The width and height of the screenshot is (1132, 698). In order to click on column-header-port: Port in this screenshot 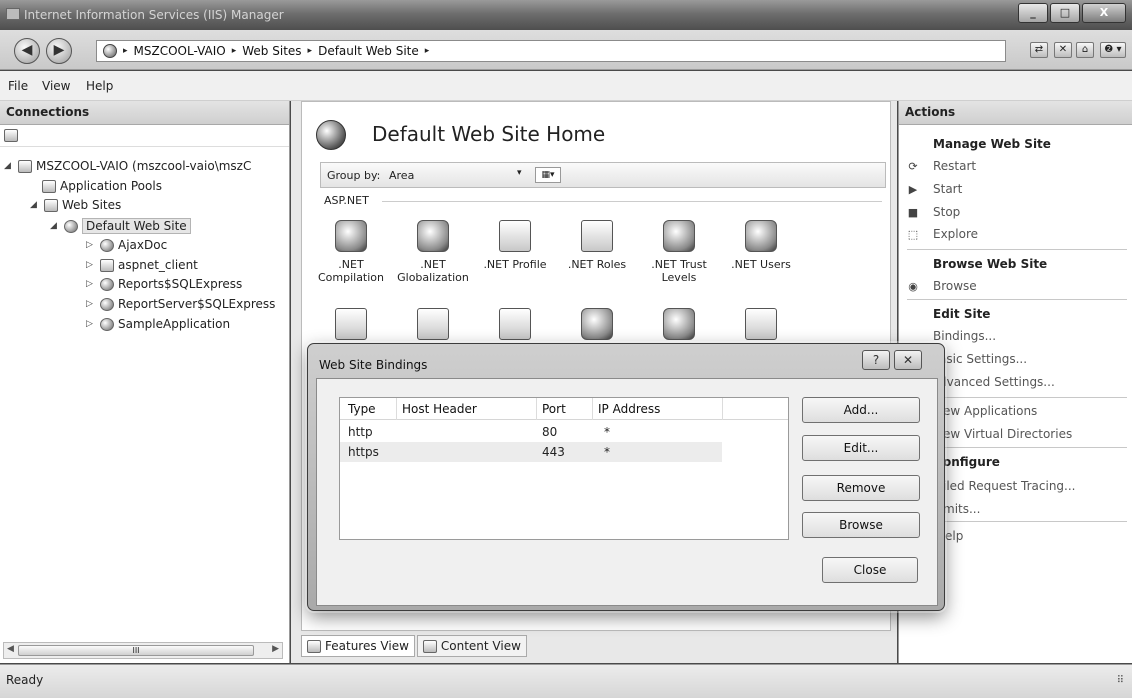, I will do `click(554, 409)`.